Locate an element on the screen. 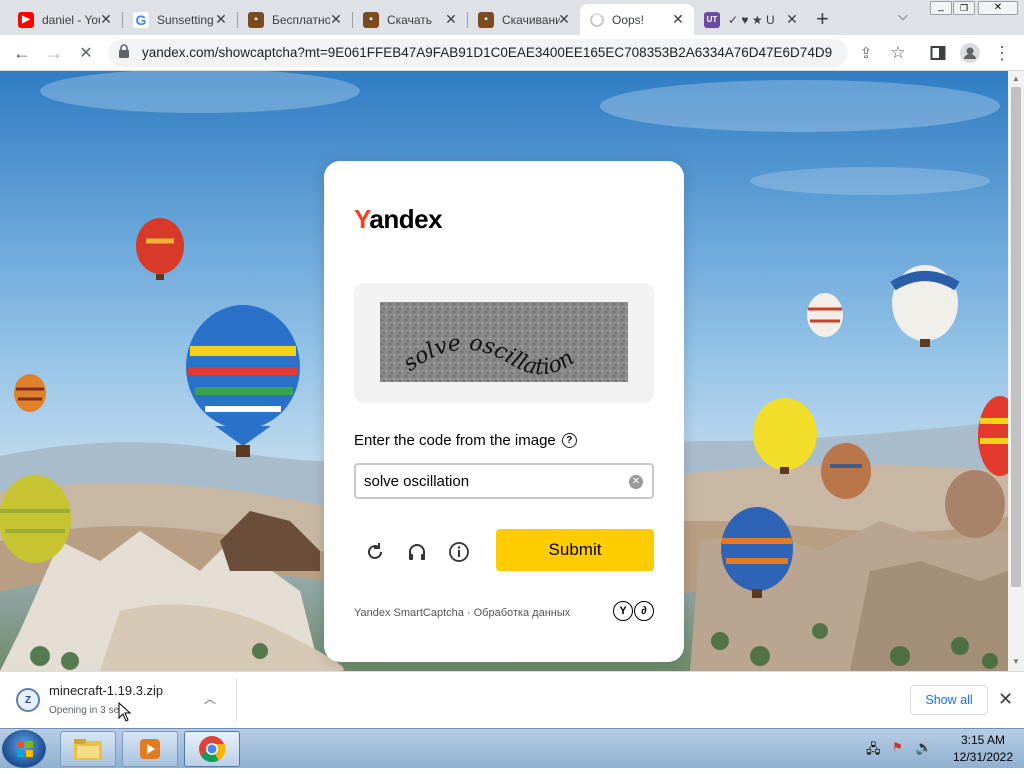  tab-google: G Sunsetting ✕ is located at coordinates (180, 19).